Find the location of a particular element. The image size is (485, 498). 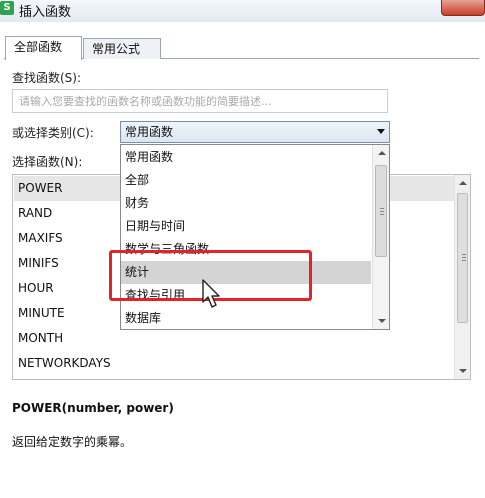

close-button is located at coordinates (463, 8).